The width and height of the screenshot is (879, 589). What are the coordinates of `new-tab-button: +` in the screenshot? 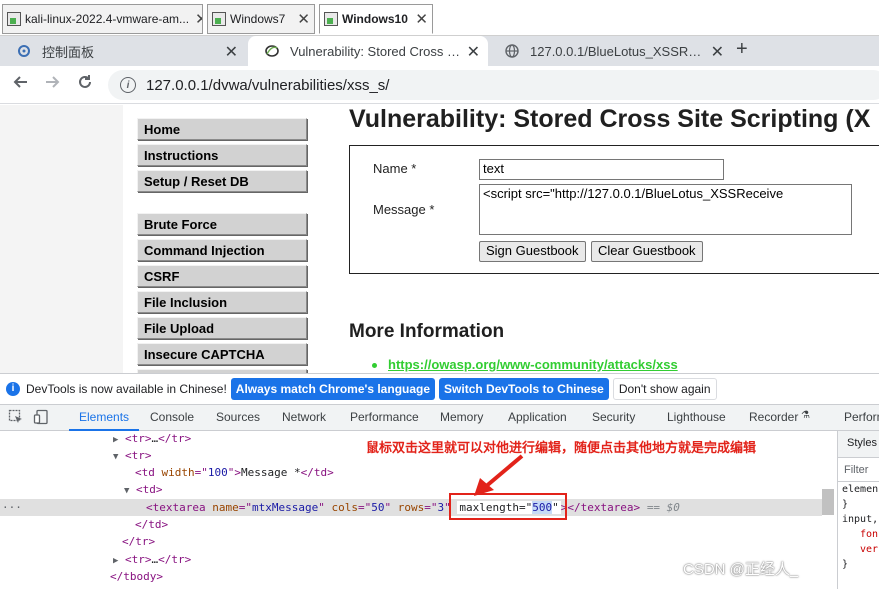 It's located at (742, 49).